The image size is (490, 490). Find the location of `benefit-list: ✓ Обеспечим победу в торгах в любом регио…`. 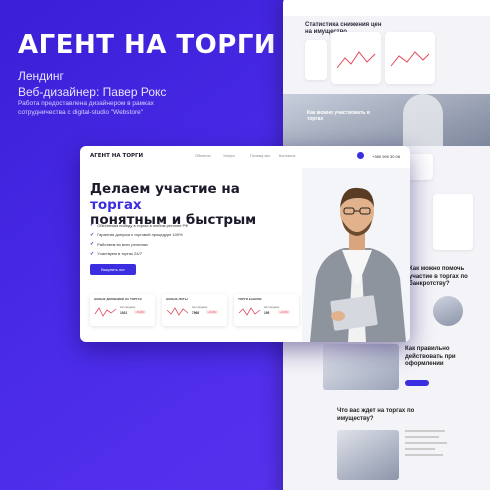

benefit-list: ✓ Обеспечим победу в торгах в любом регио… is located at coordinates (139, 241).